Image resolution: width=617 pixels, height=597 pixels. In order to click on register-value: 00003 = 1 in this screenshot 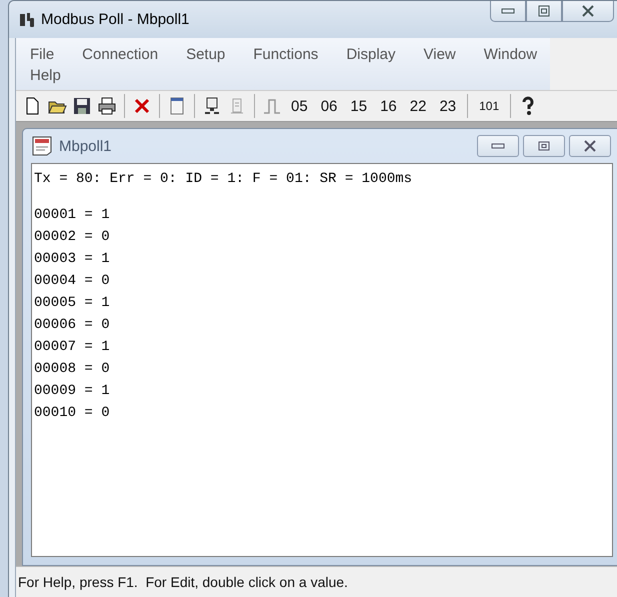, I will do `click(72, 259)`.